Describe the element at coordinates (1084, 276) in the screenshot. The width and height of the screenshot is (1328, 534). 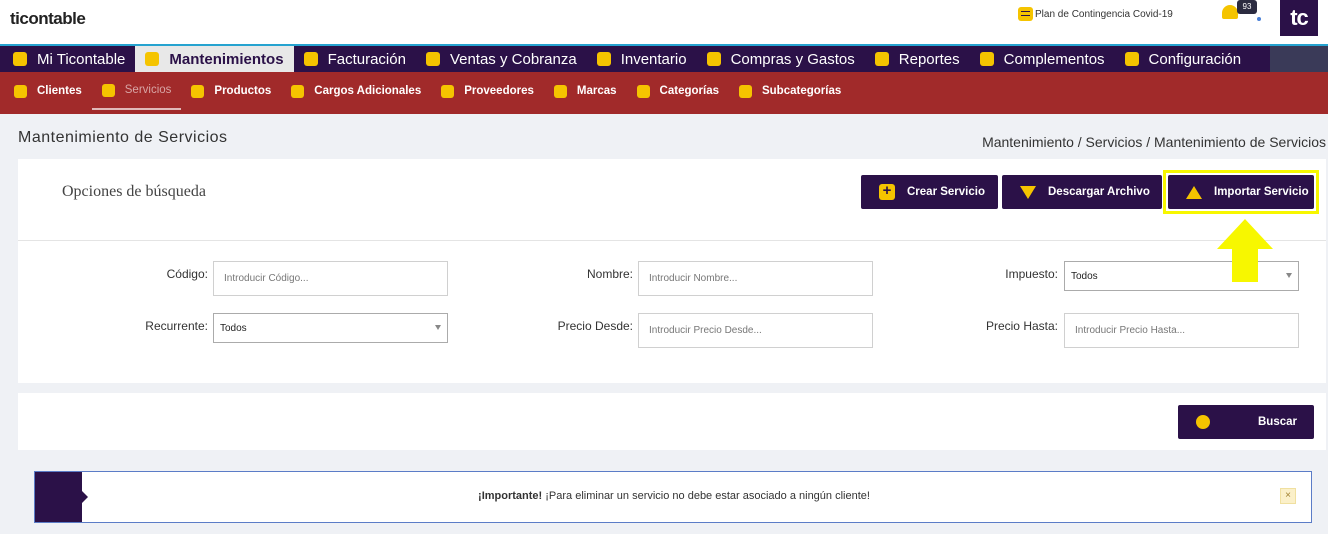
I see `impuesto-value: Todos` at that location.